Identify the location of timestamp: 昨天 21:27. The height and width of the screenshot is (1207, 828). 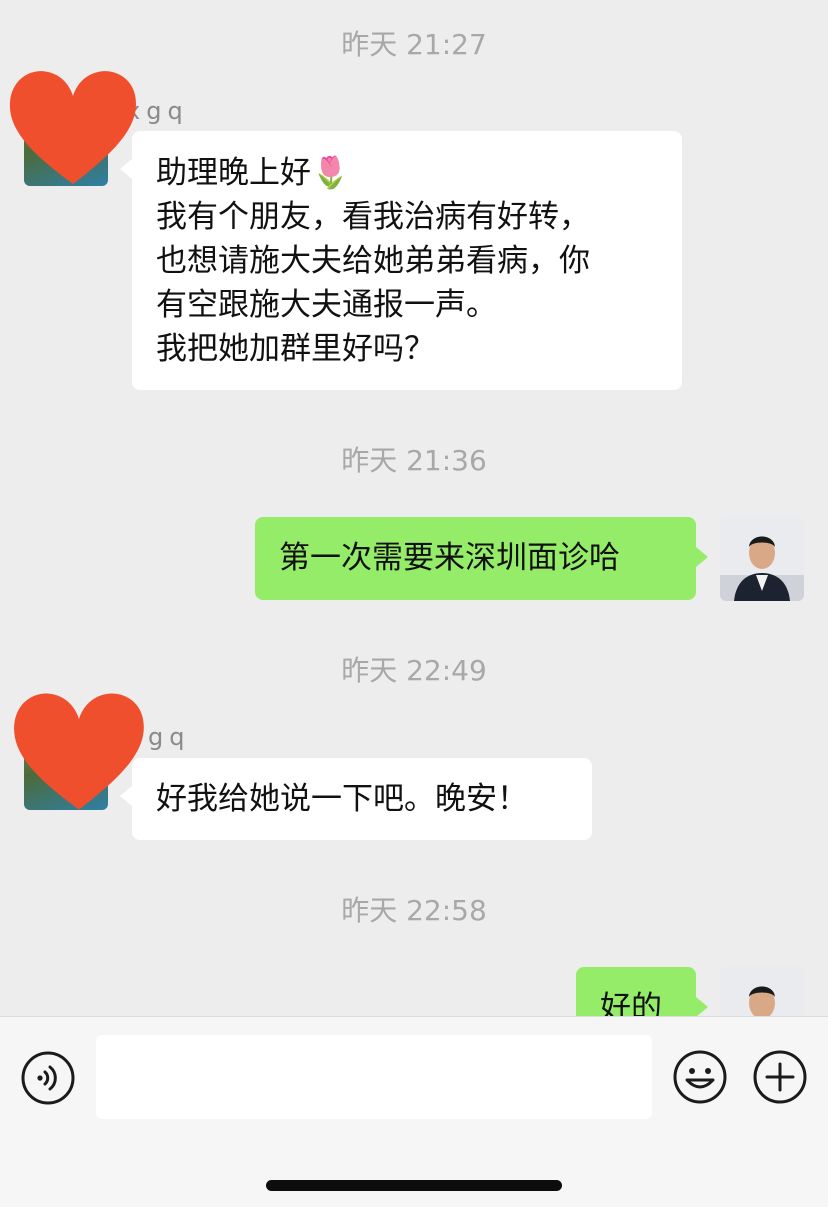
(414, 44).